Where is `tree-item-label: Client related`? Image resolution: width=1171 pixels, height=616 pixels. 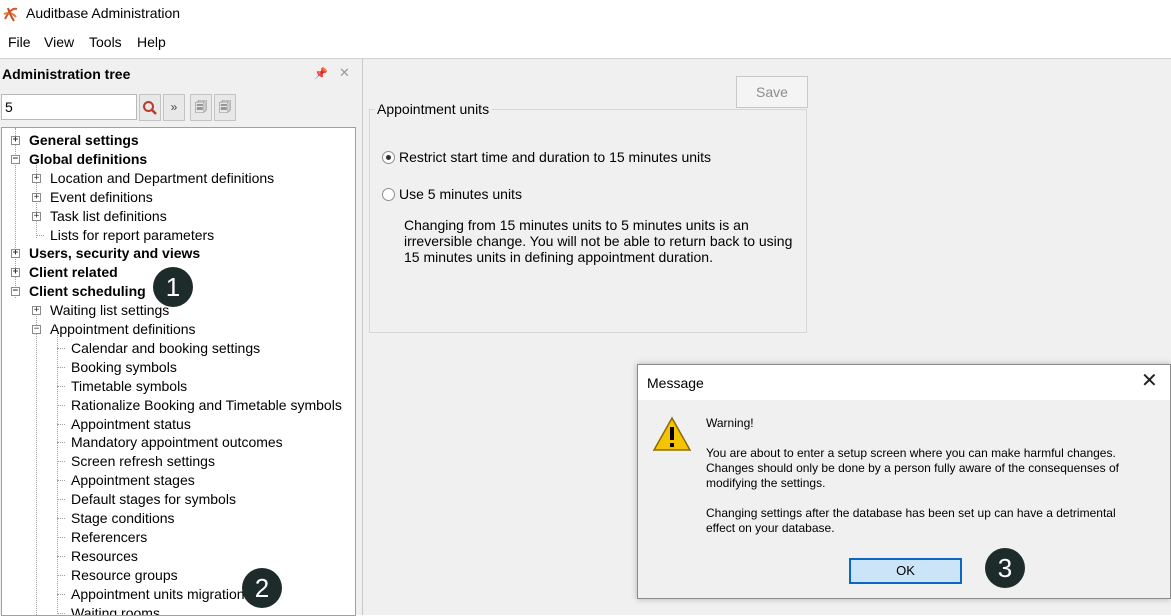 tree-item-label: Client related is located at coordinates (73, 272).